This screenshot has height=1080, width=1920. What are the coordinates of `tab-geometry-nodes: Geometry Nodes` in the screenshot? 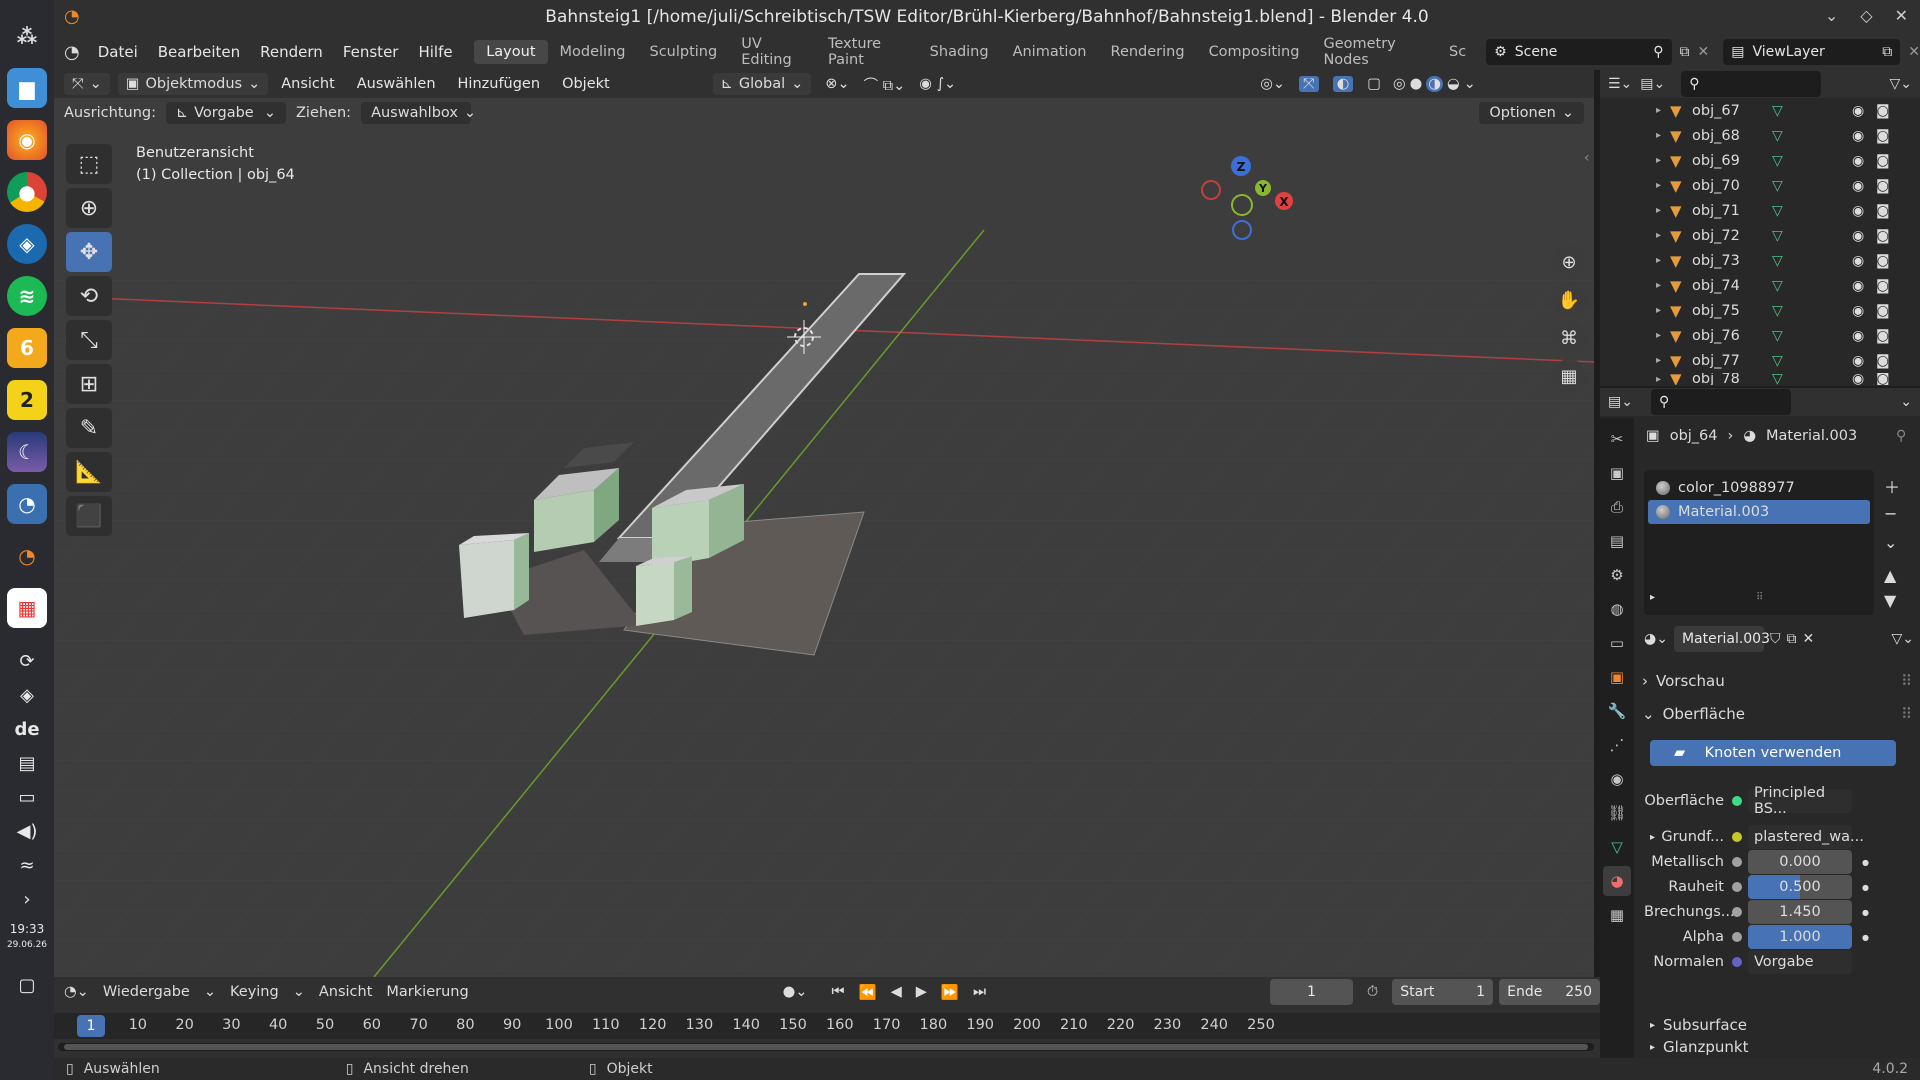 It's located at (1374, 52).